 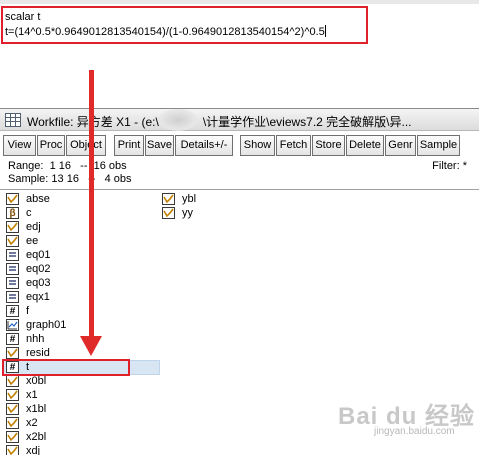 What do you see at coordinates (178, 120) in the screenshot?
I see `blurred-region` at bounding box center [178, 120].